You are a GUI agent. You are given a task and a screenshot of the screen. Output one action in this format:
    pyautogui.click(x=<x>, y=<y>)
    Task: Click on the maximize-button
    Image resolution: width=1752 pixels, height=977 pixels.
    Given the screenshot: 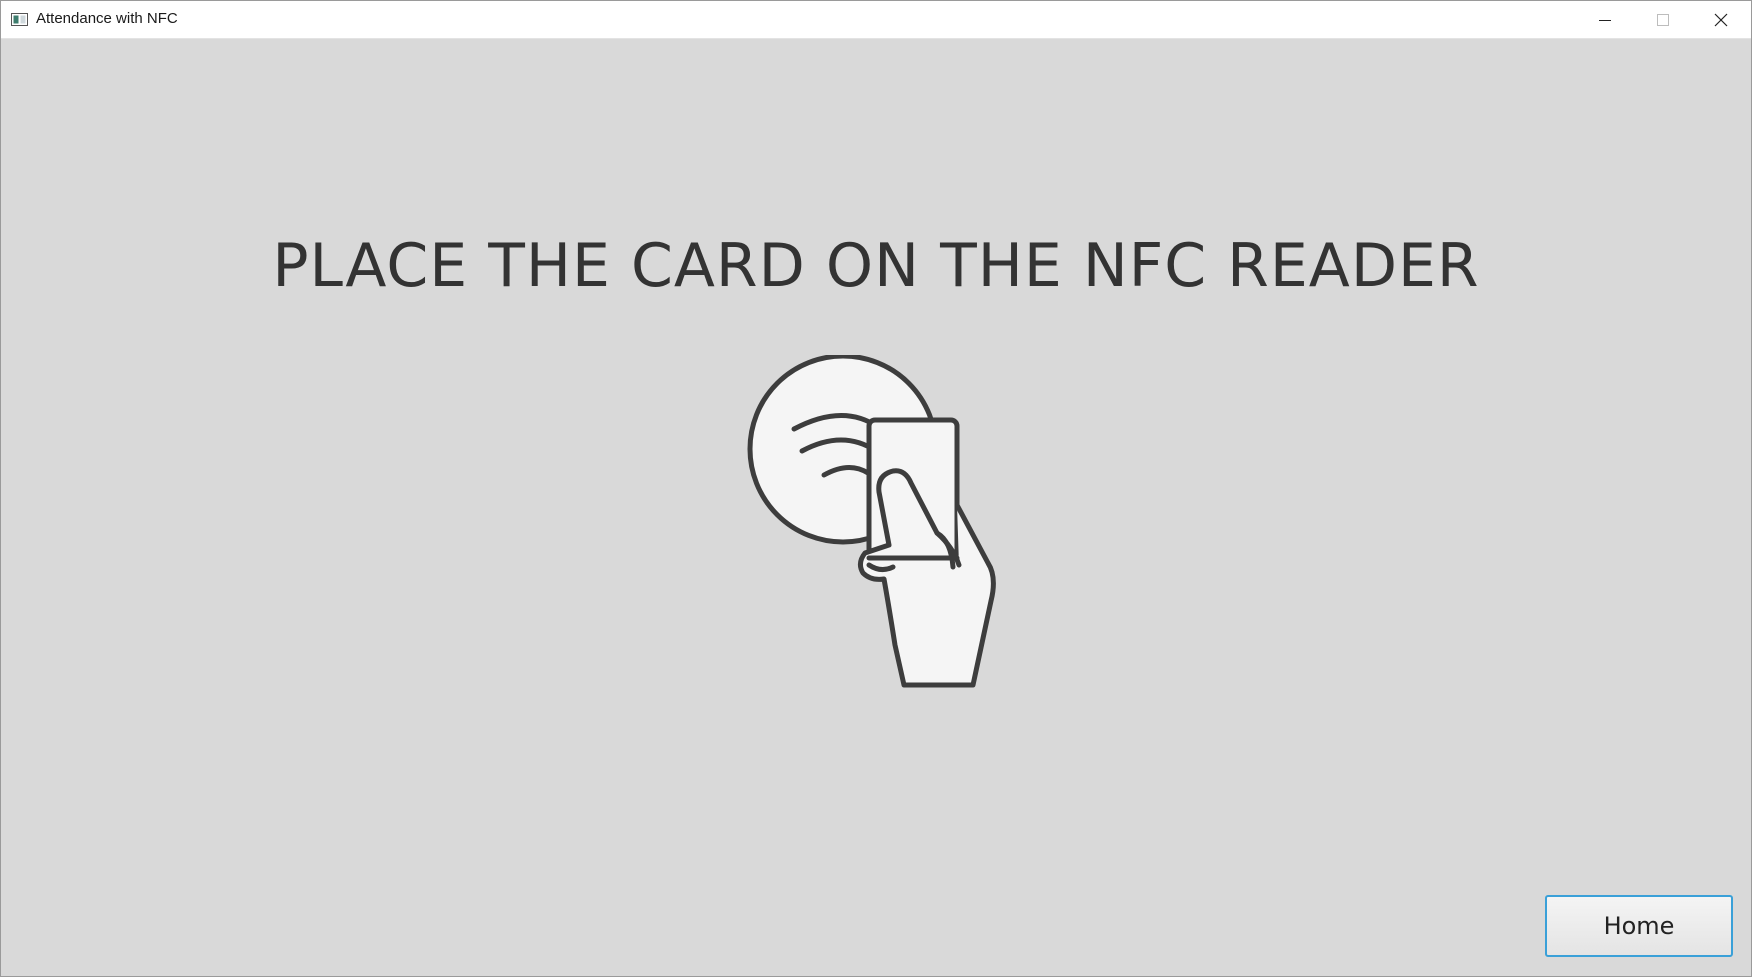 What is the action you would take?
    pyautogui.click(x=1663, y=19)
    